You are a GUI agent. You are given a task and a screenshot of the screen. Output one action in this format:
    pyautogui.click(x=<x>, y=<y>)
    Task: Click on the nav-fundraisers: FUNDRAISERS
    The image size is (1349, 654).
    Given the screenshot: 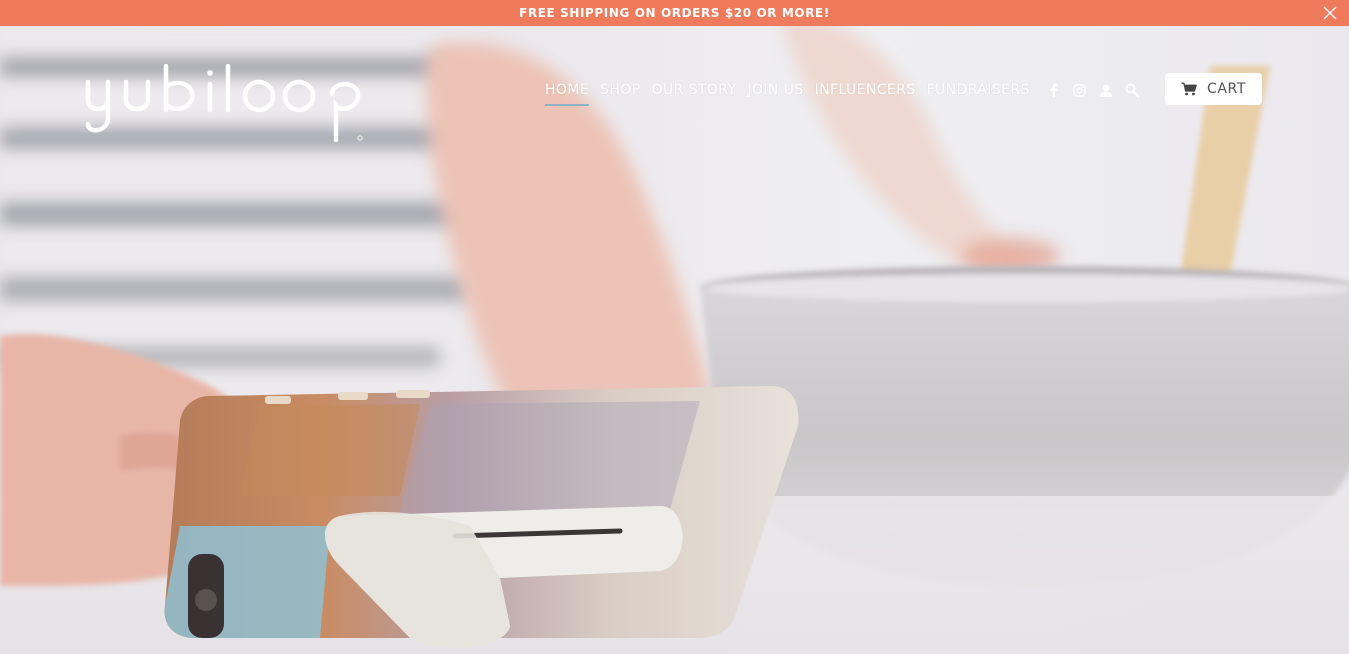 What is the action you would take?
    pyautogui.click(x=978, y=90)
    